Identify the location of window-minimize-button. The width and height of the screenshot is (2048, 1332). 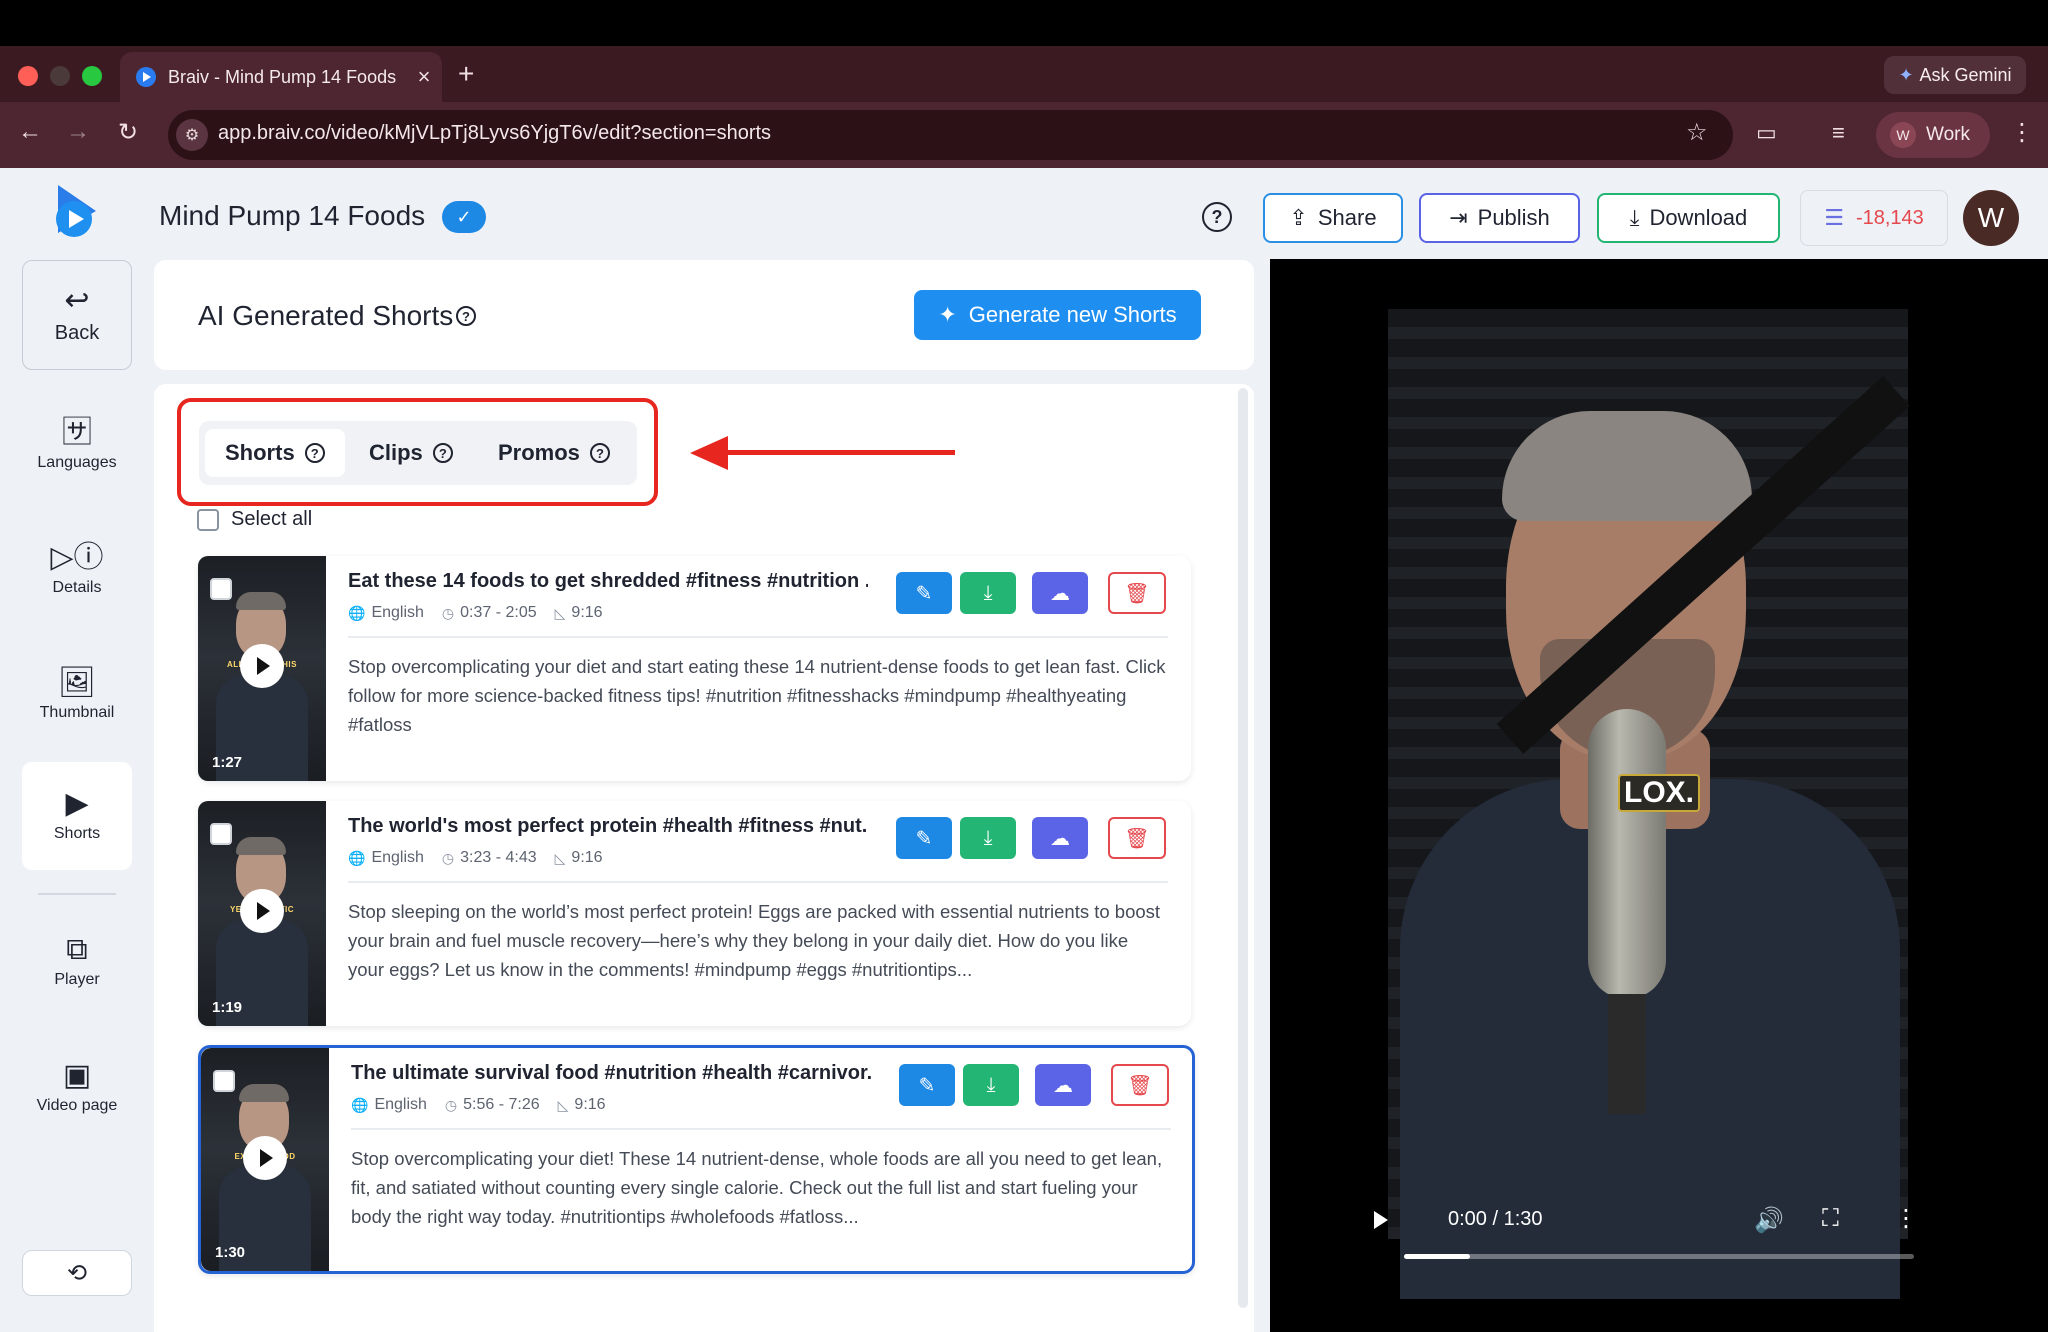
(60, 76).